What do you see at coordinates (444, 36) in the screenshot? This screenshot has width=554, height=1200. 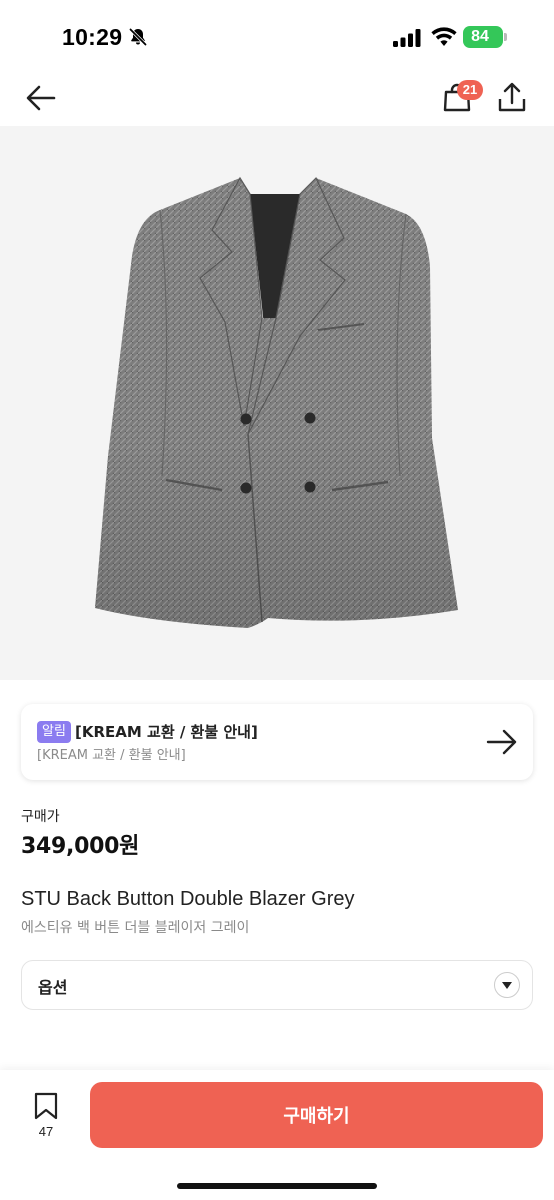 I see `wifi-icon` at bounding box center [444, 36].